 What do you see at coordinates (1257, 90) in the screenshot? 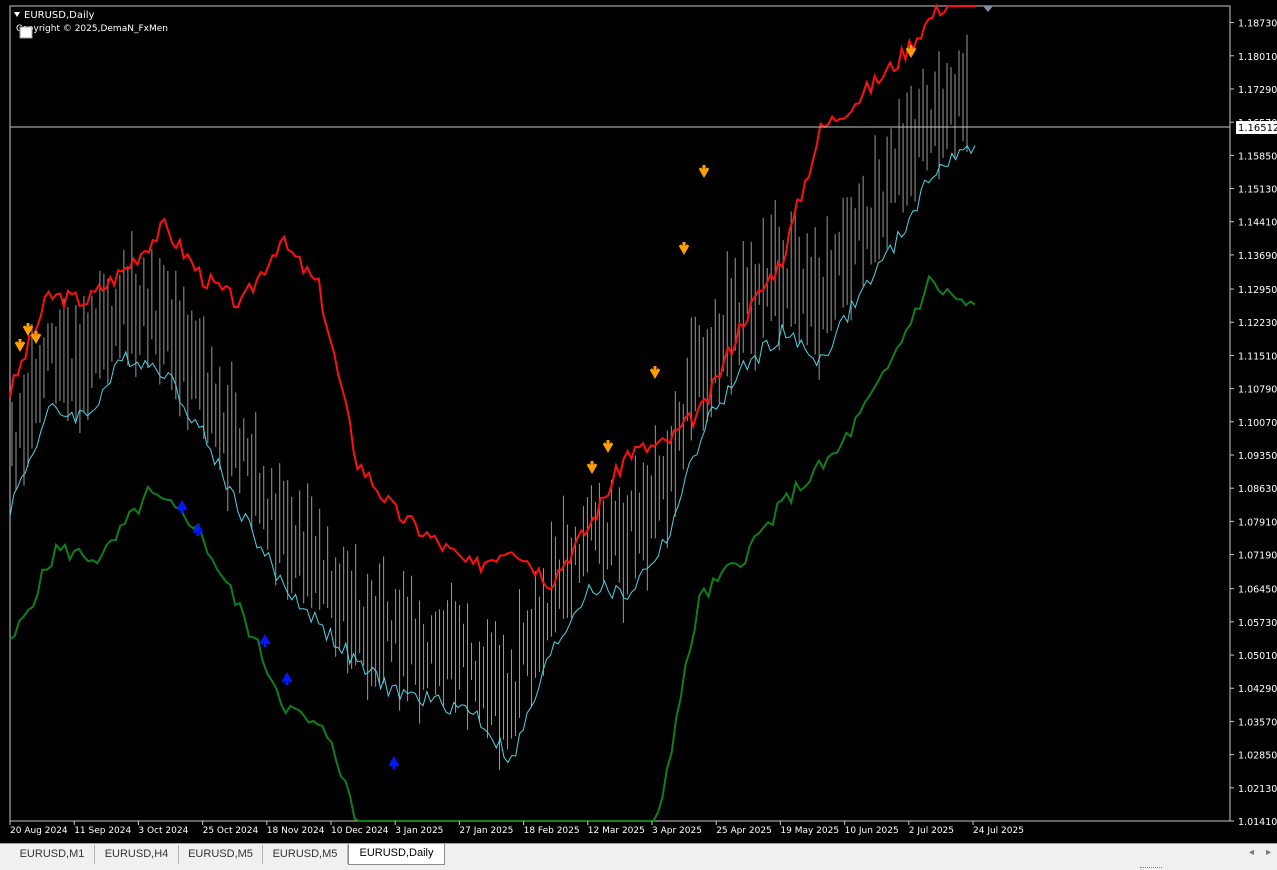
I see `price-tick-label: 1.17290` at bounding box center [1257, 90].